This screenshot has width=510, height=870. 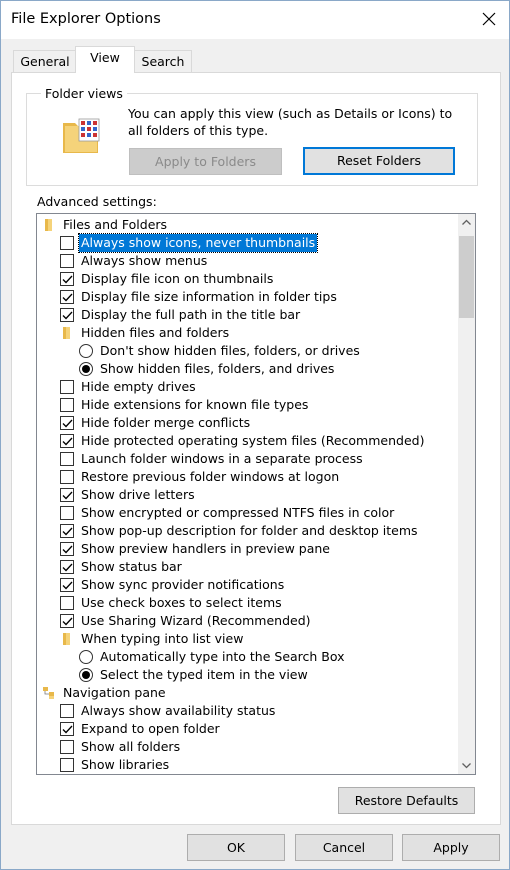 What do you see at coordinates (255, 711) in the screenshot?
I see `tree-item-check: Always show availability status` at bounding box center [255, 711].